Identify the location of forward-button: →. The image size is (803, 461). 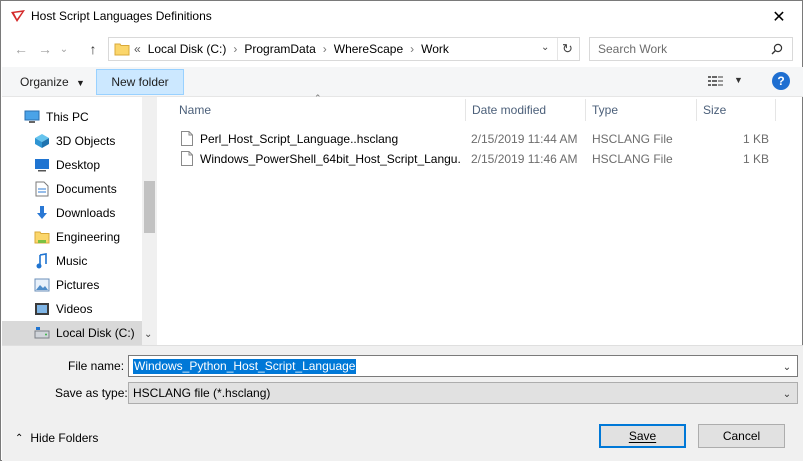
(45, 49).